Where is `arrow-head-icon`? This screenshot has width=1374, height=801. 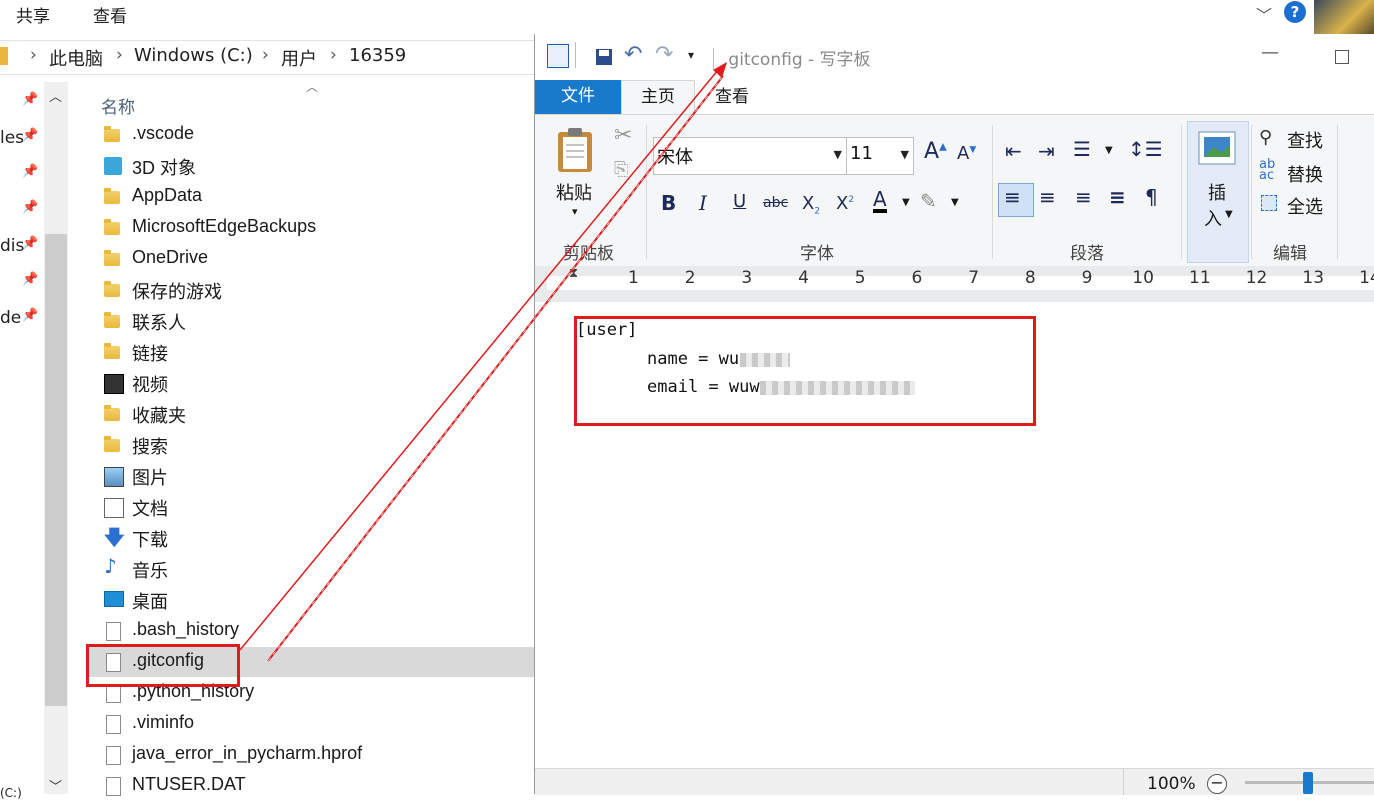 arrow-head-icon is located at coordinates (720, 70).